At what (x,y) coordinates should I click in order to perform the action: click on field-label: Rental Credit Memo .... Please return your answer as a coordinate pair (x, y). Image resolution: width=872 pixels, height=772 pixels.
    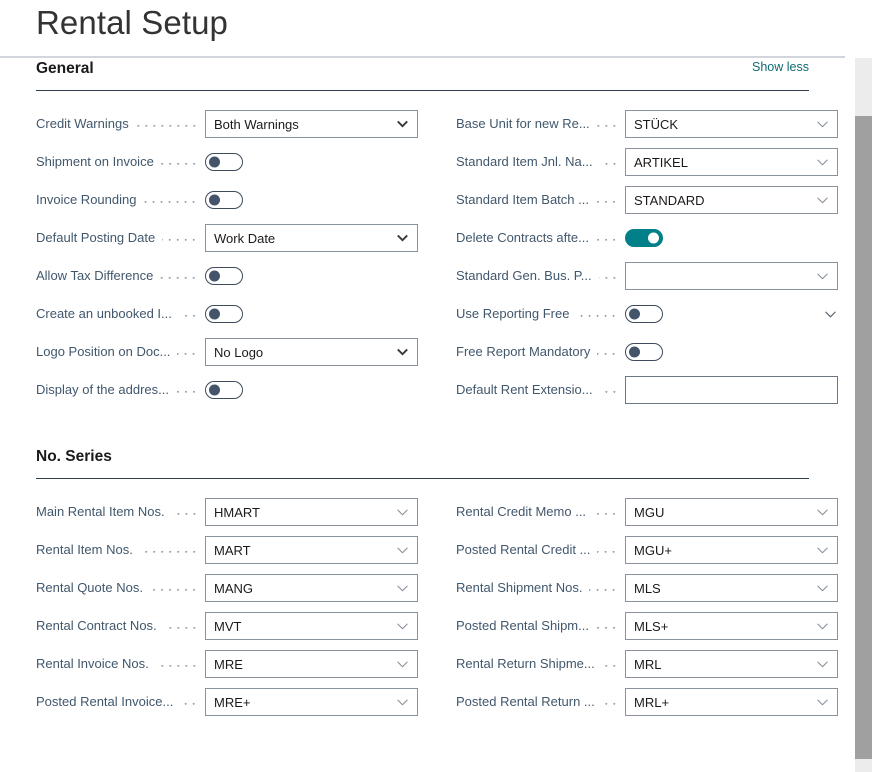
    Looking at the image, I should click on (521, 511).